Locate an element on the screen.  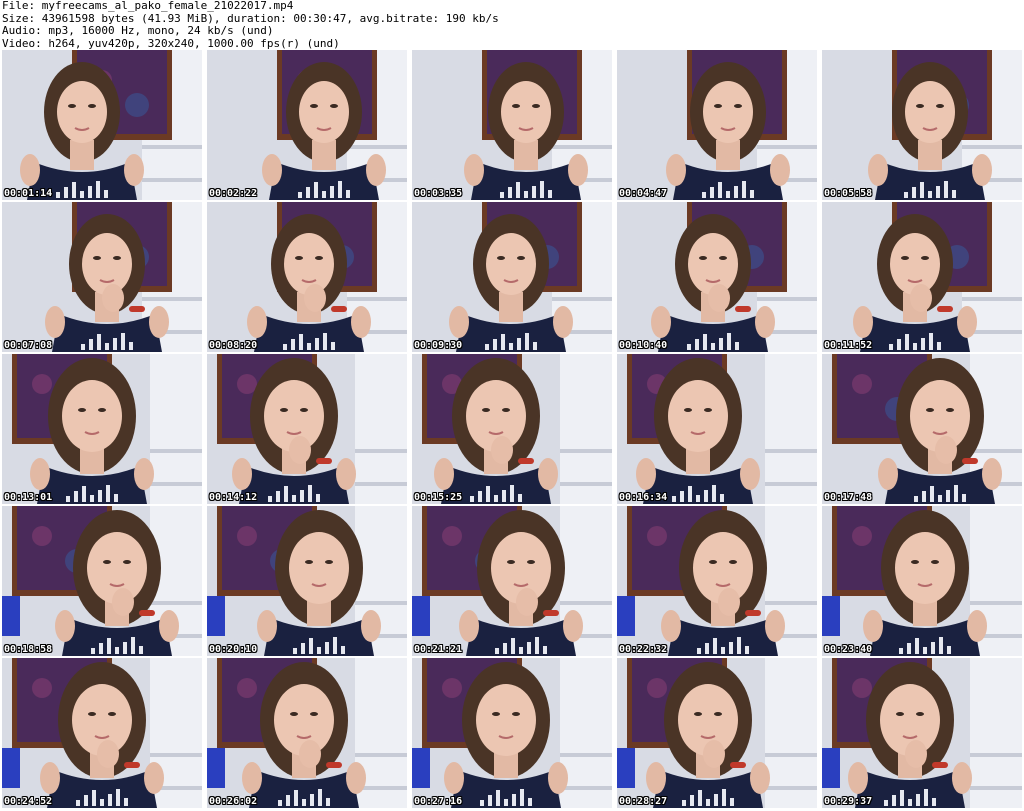
frame-timestamp: 00:22:32 is located at coordinates (643, 649).